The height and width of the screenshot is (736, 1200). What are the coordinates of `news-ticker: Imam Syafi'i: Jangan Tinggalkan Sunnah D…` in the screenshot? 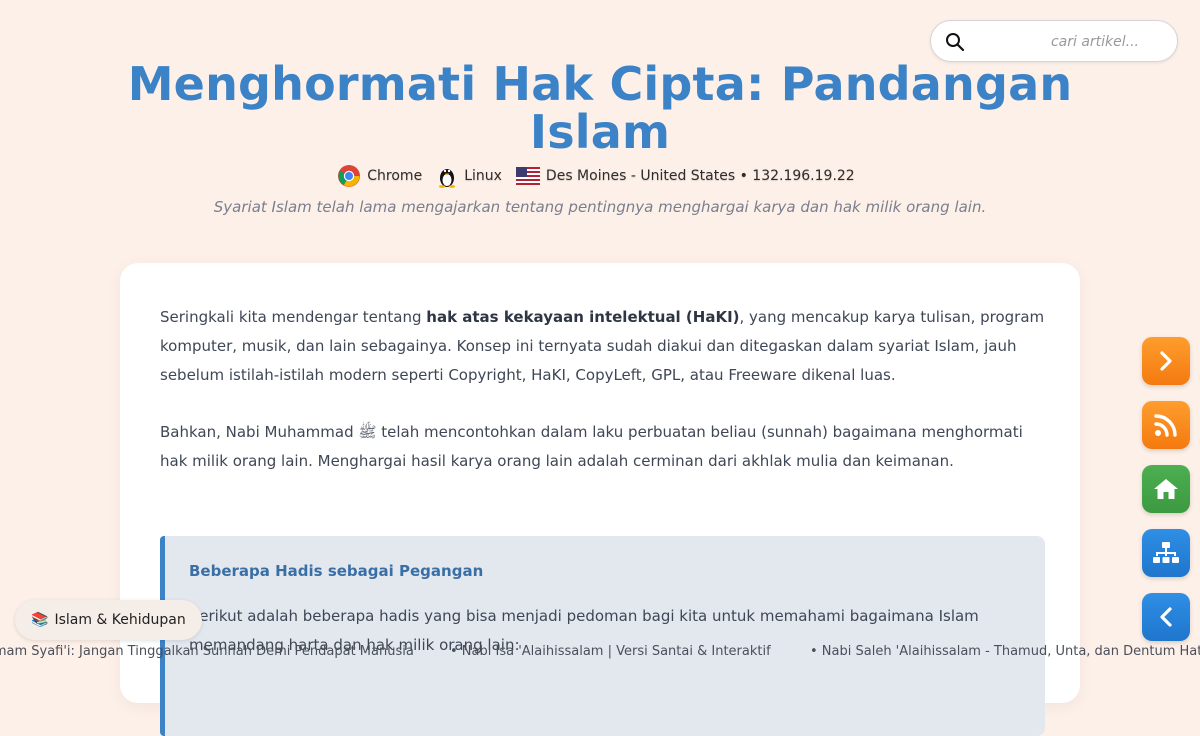 It's located at (600, 652).